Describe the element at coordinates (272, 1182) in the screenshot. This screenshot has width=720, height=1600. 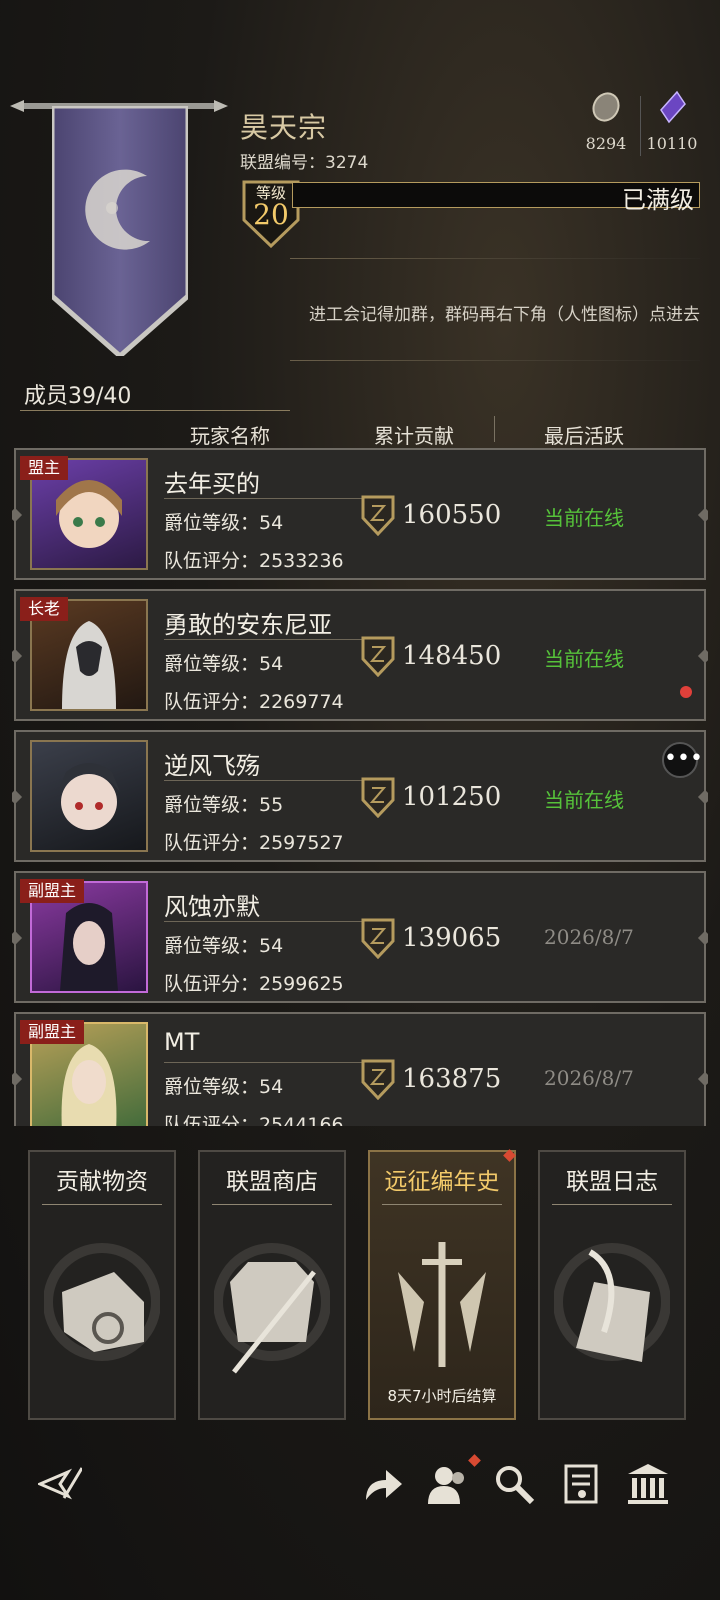
I see `card-title: 联盟商店` at that location.